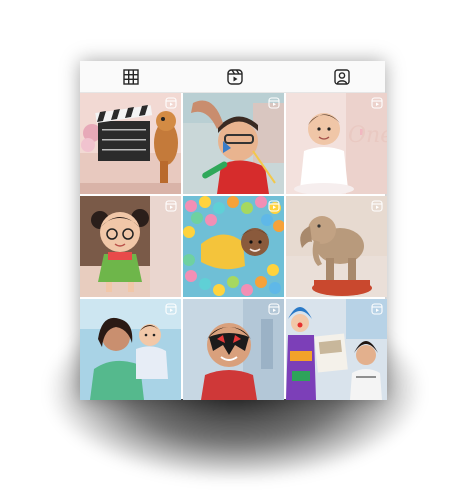 The image size is (464, 493). I want to click on tab-posts-grid, so click(131, 77).